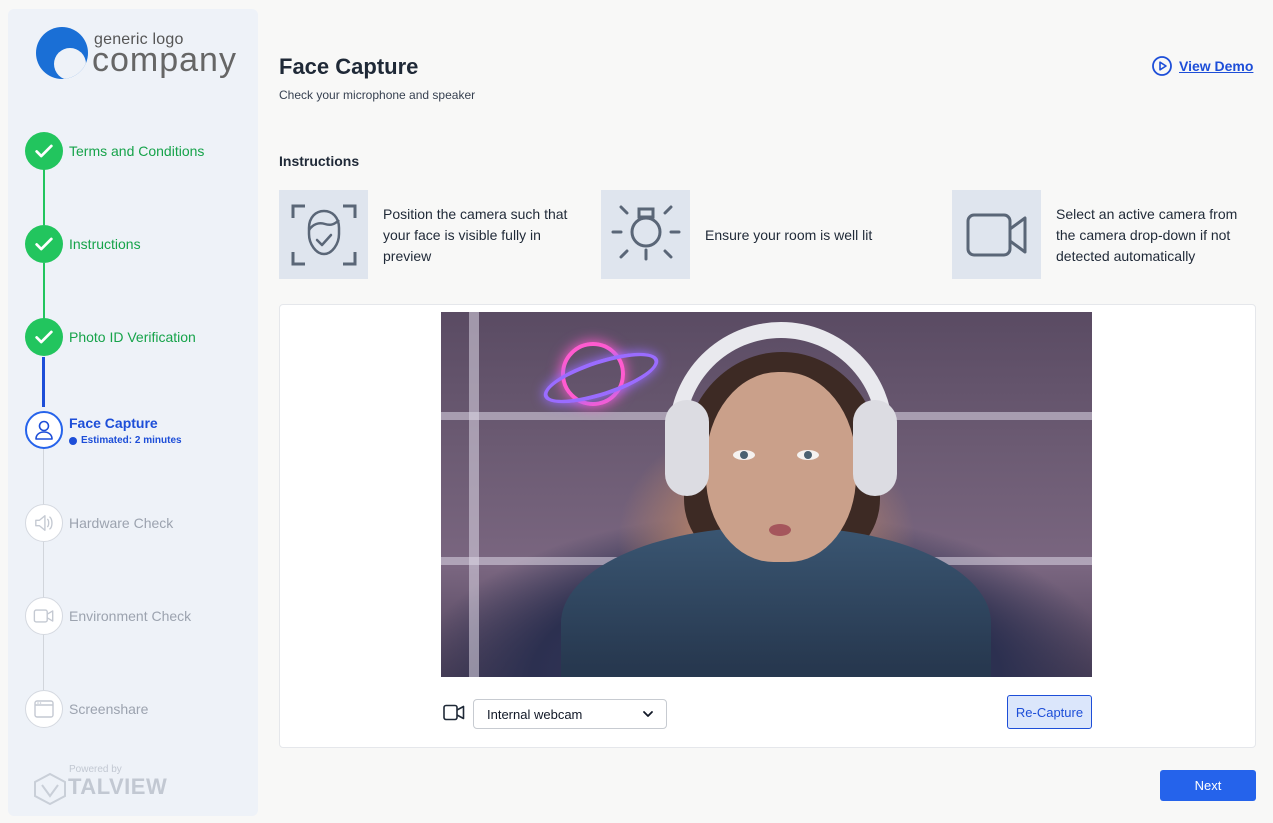 The image size is (1273, 823). I want to click on talview-wordmark: TALVIEW, so click(118, 786).